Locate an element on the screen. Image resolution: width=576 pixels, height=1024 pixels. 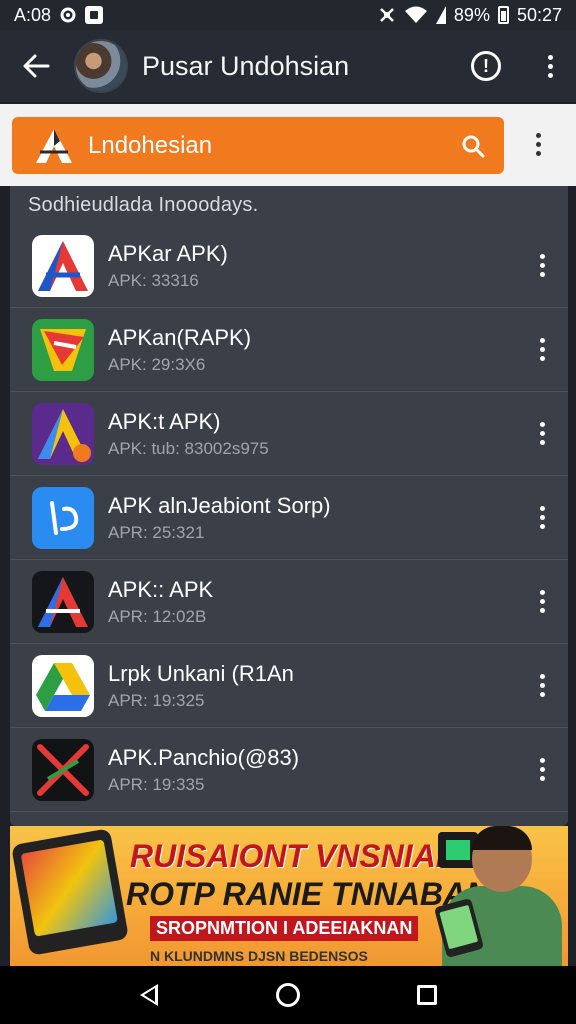
app-subtitle: APR: 12:02B is located at coordinates (157, 616).